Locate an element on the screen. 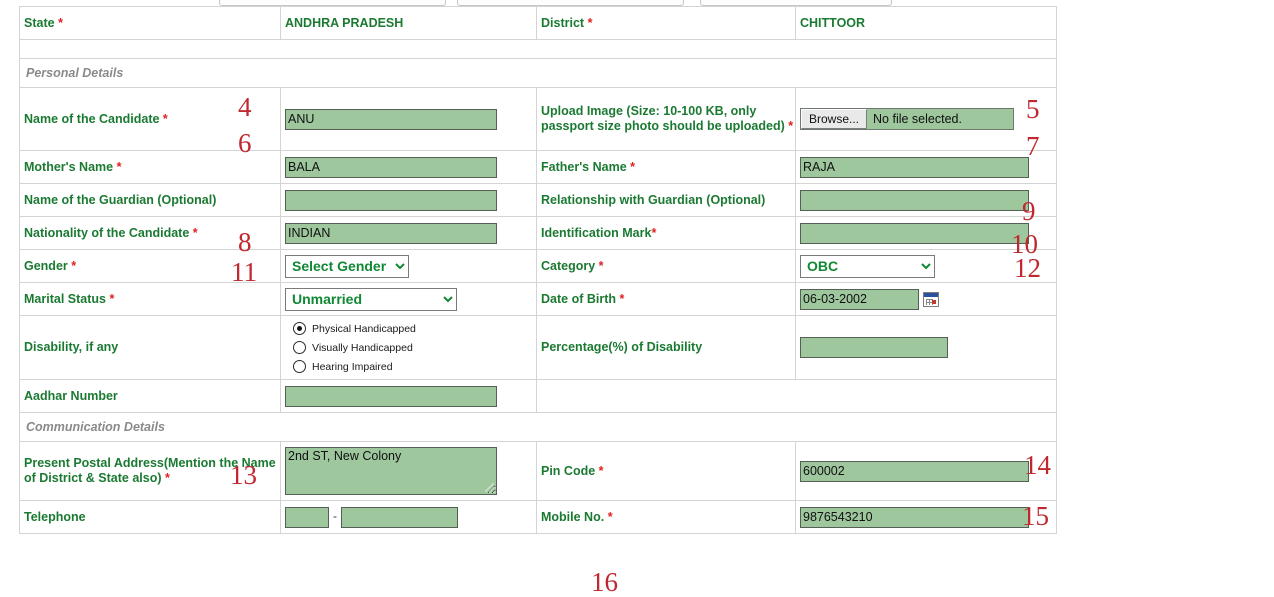 Image resolution: width=1274 pixels, height=597 pixels. disability-option-physical-label: Physical Handicapped is located at coordinates (364, 328).